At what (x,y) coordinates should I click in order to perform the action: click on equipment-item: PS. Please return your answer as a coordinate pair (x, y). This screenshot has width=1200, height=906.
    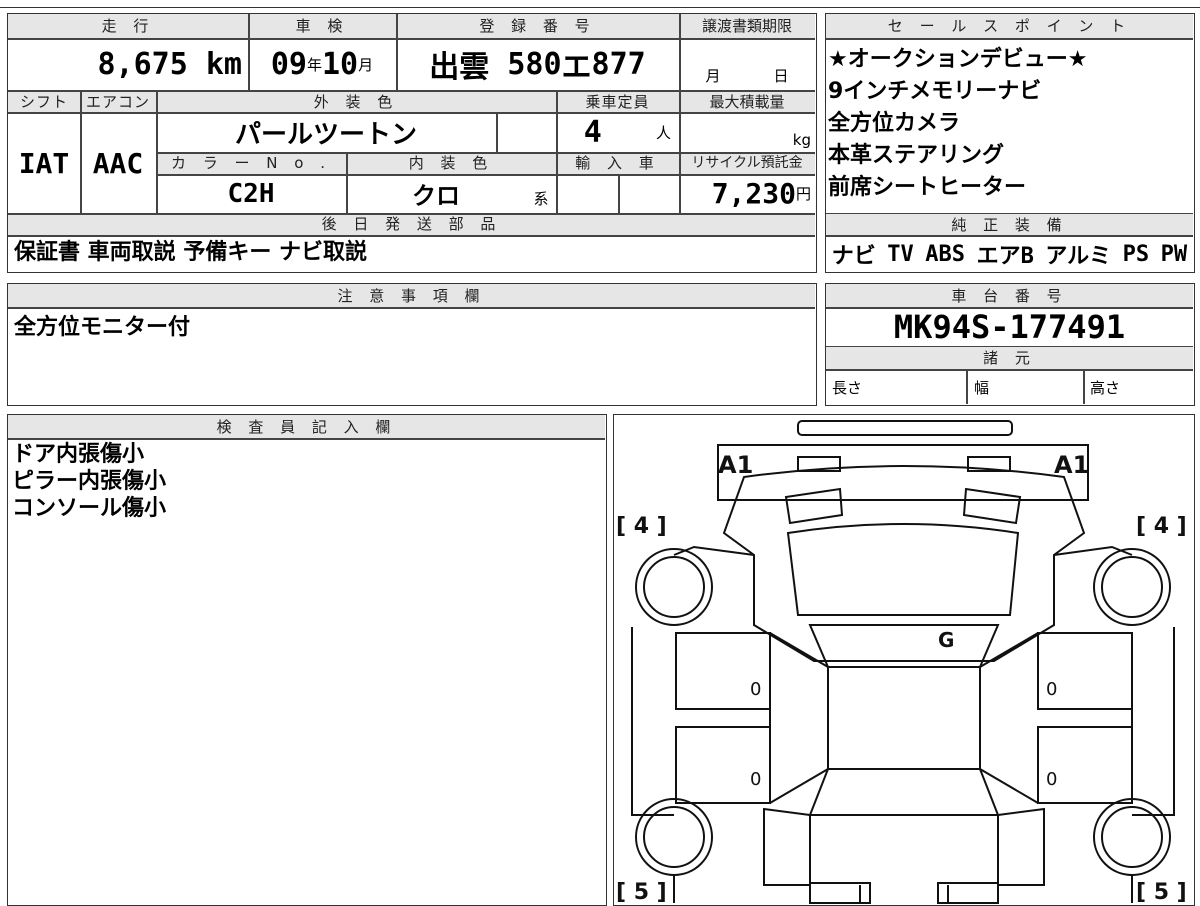
    Looking at the image, I should click on (1136, 254).